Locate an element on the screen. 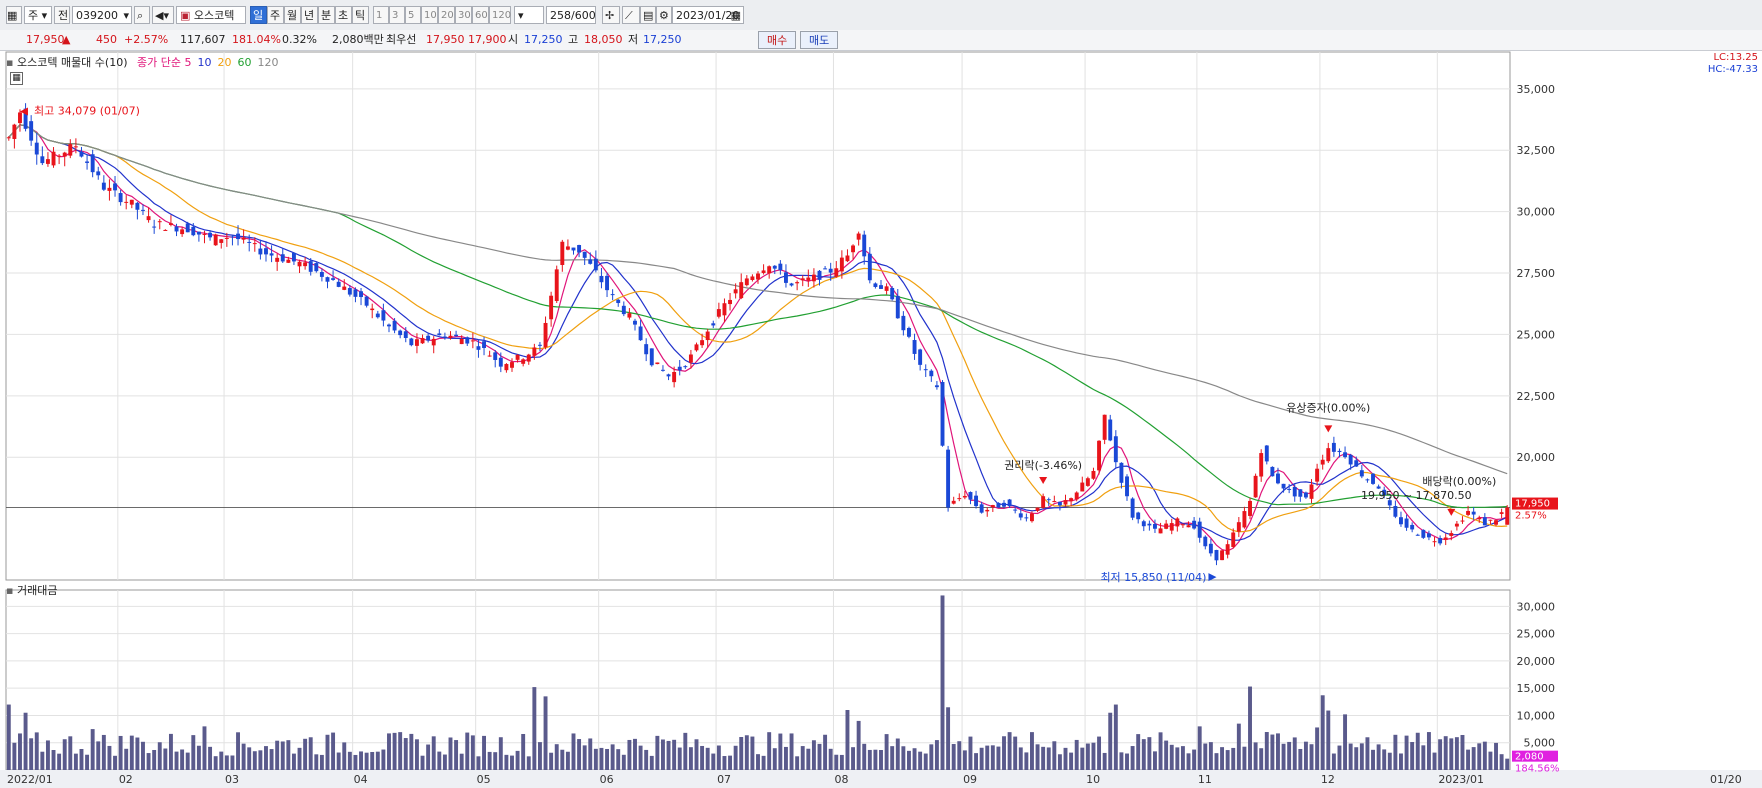  ma-legend-item: 10 is located at coordinates (205, 62).